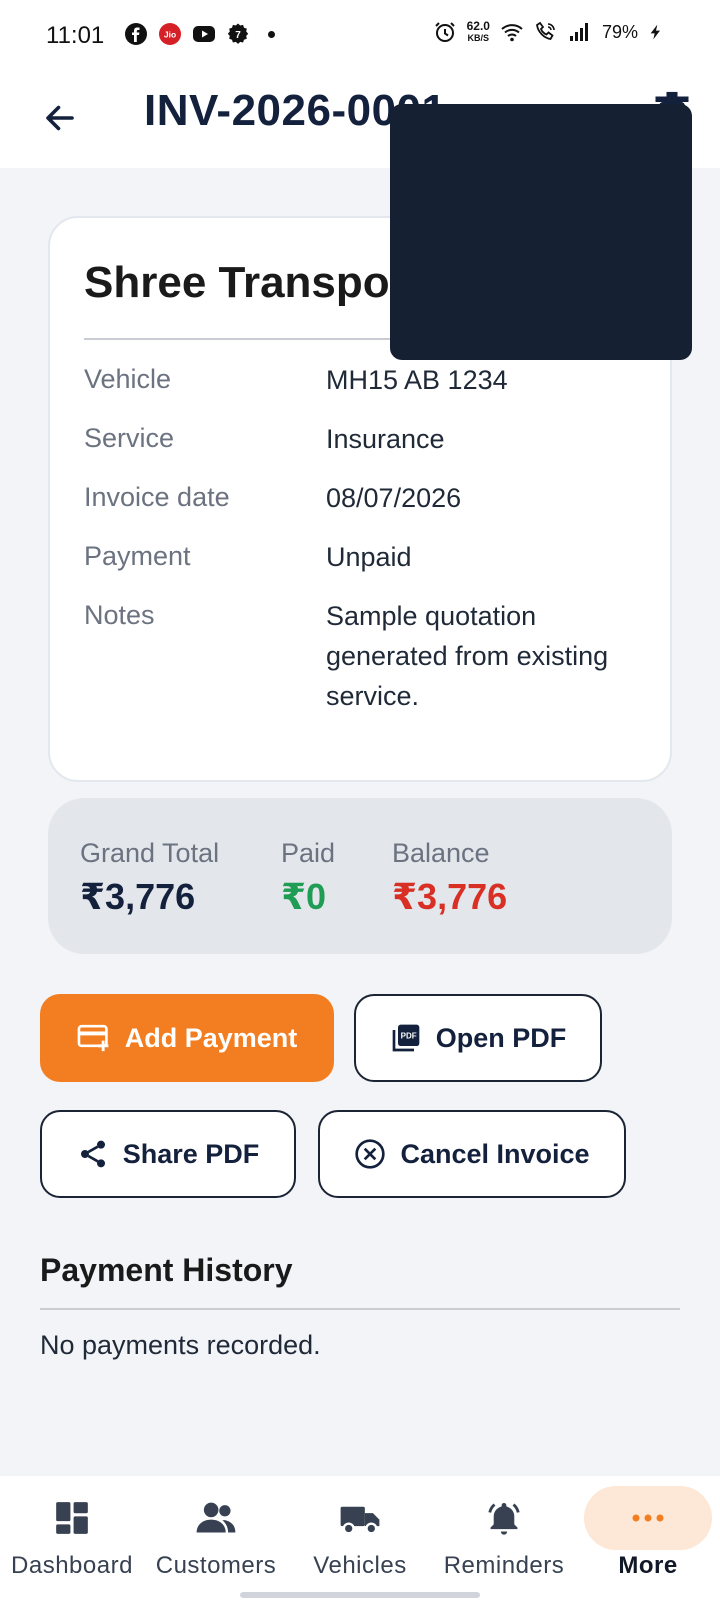 The width and height of the screenshot is (720, 1600). I want to click on open-pdf-button: PDF Open PDF, so click(478, 1038).